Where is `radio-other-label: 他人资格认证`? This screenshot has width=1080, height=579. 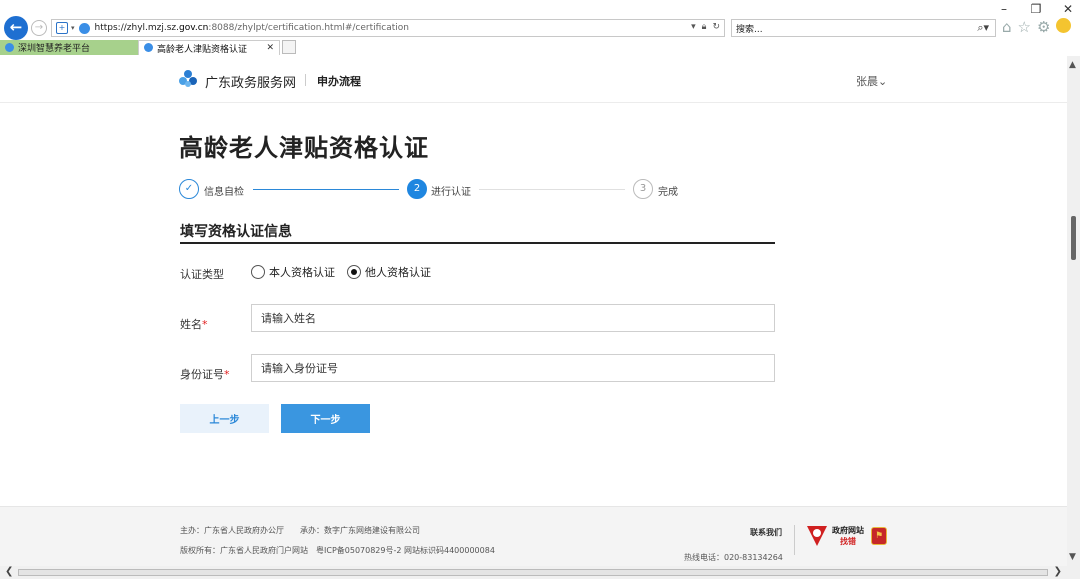
radio-other-label: 他人资格认证 is located at coordinates (398, 272).